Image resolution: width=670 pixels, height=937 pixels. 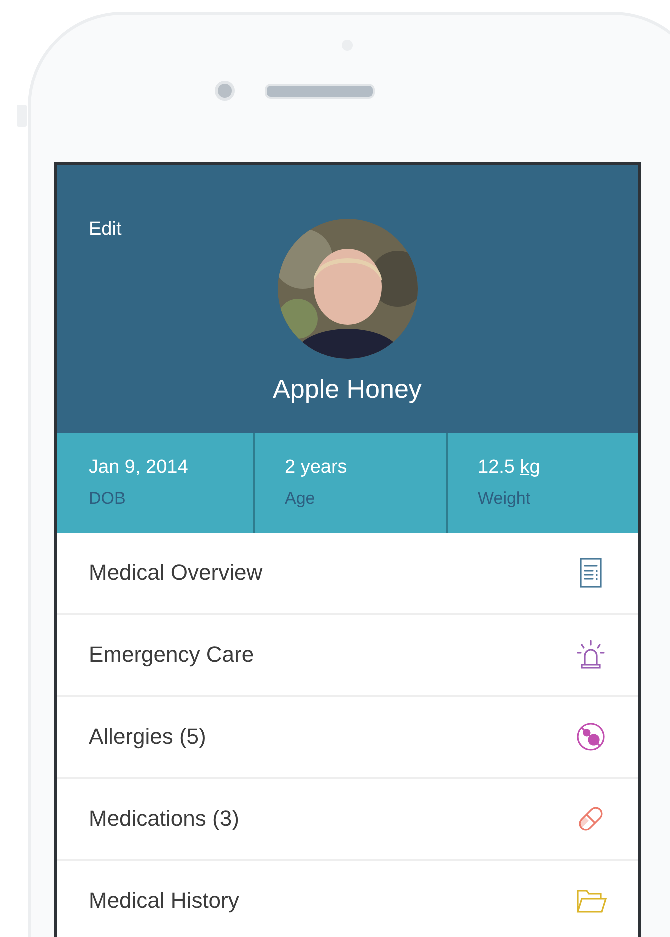 What do you see at coordinates (510, 468) in the screenshot?
I see `stat-value: 12.5 kg` at bounding box center [510, 468].